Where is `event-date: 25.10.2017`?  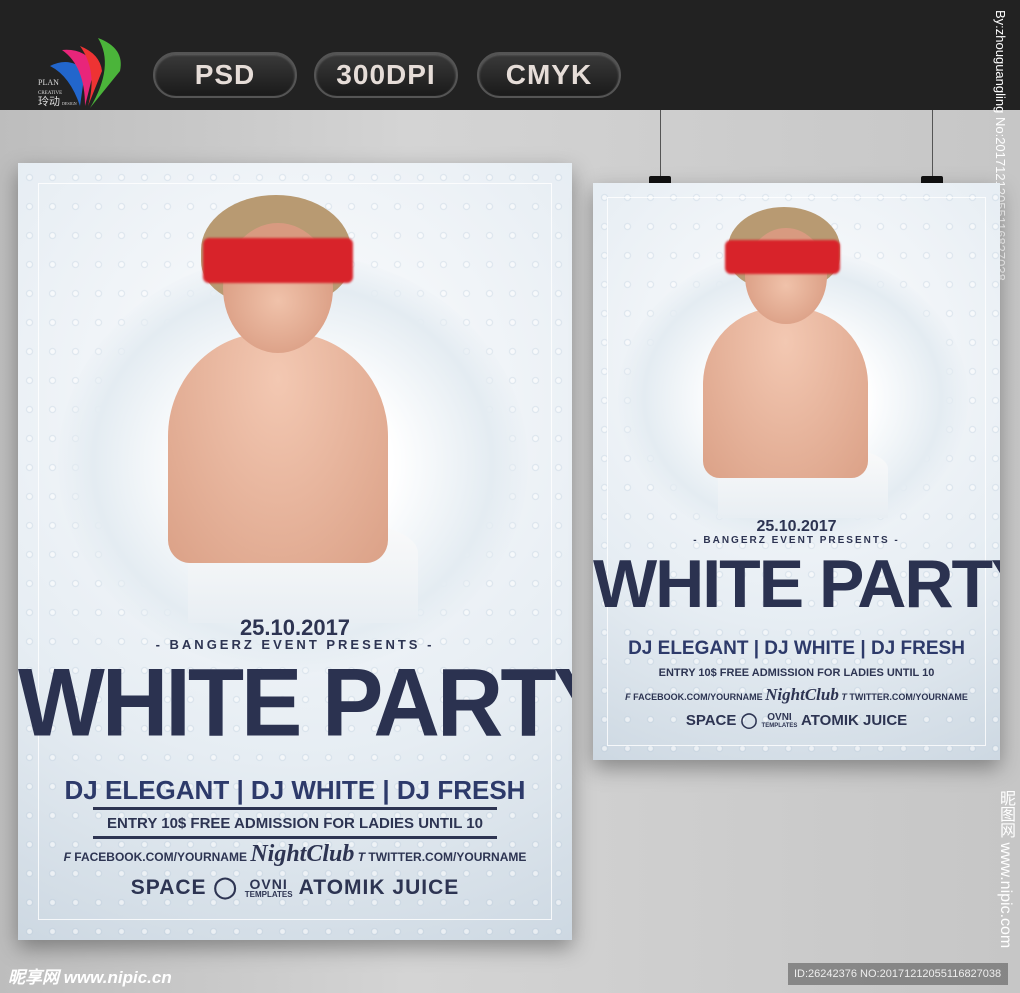
event-date: 25.10.2017 is located at coordinates (796, 526).